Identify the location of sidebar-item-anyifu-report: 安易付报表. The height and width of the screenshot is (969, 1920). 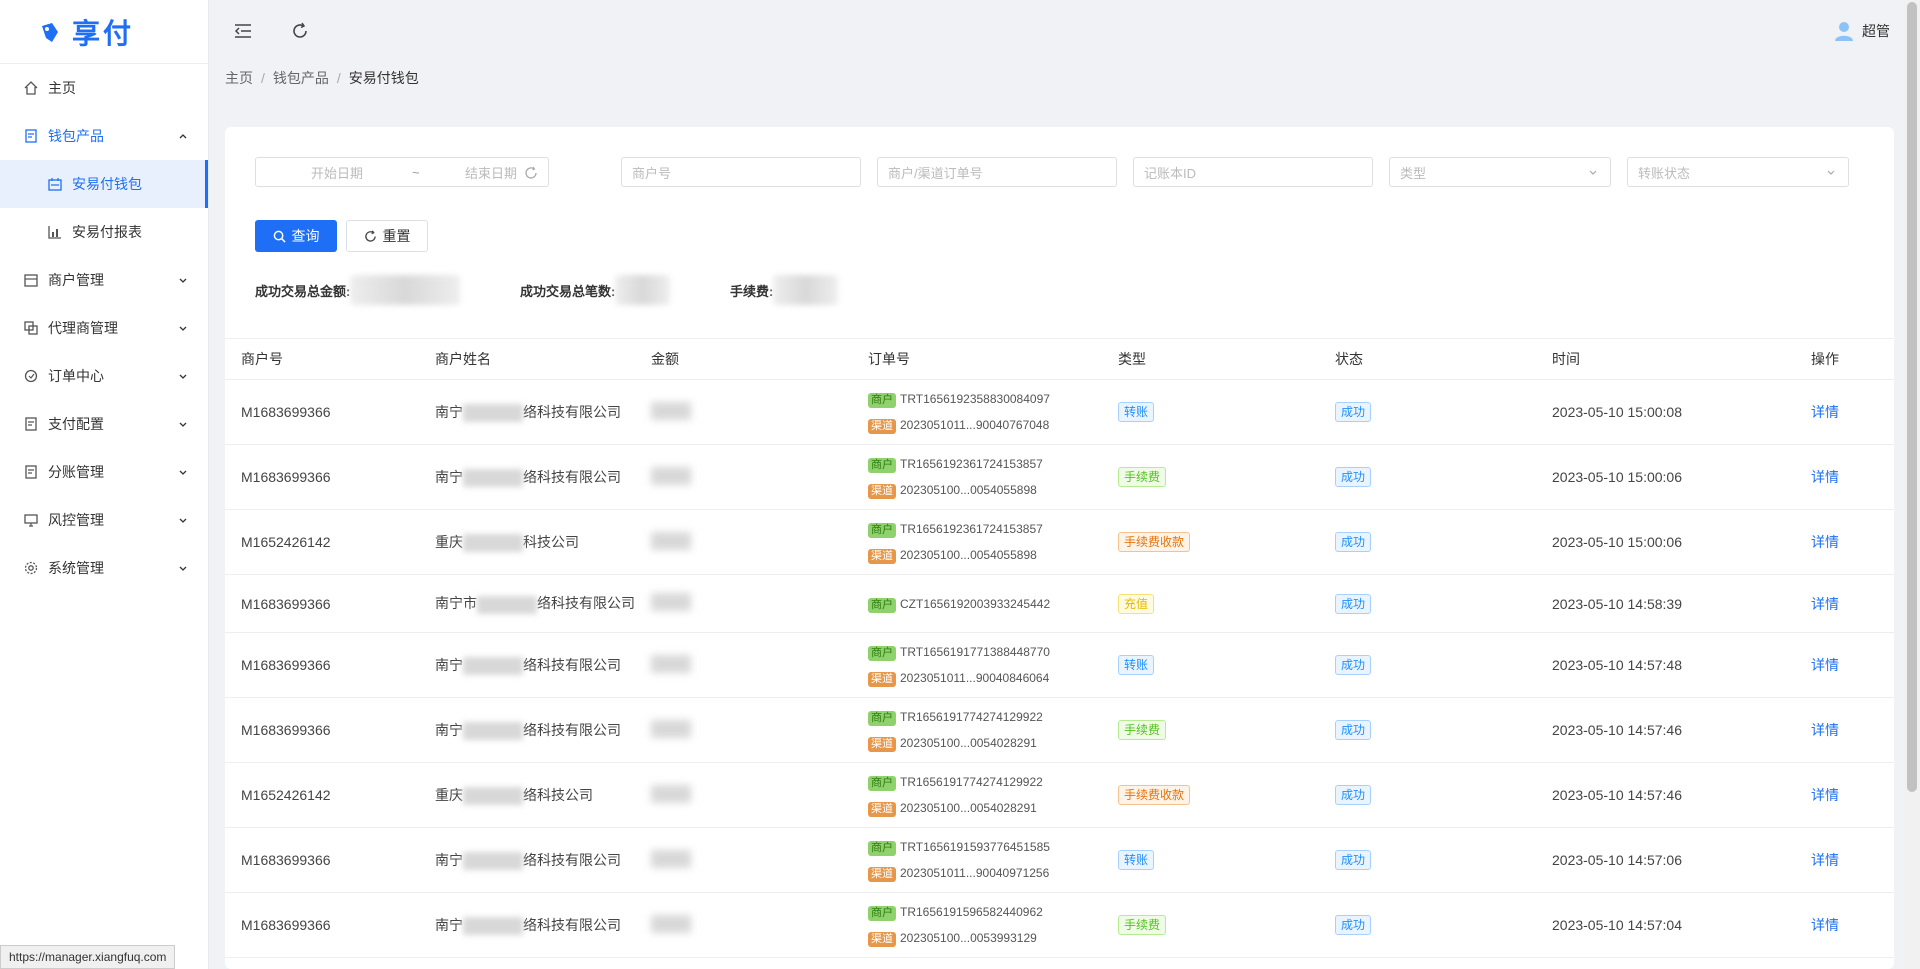
(104, 232).